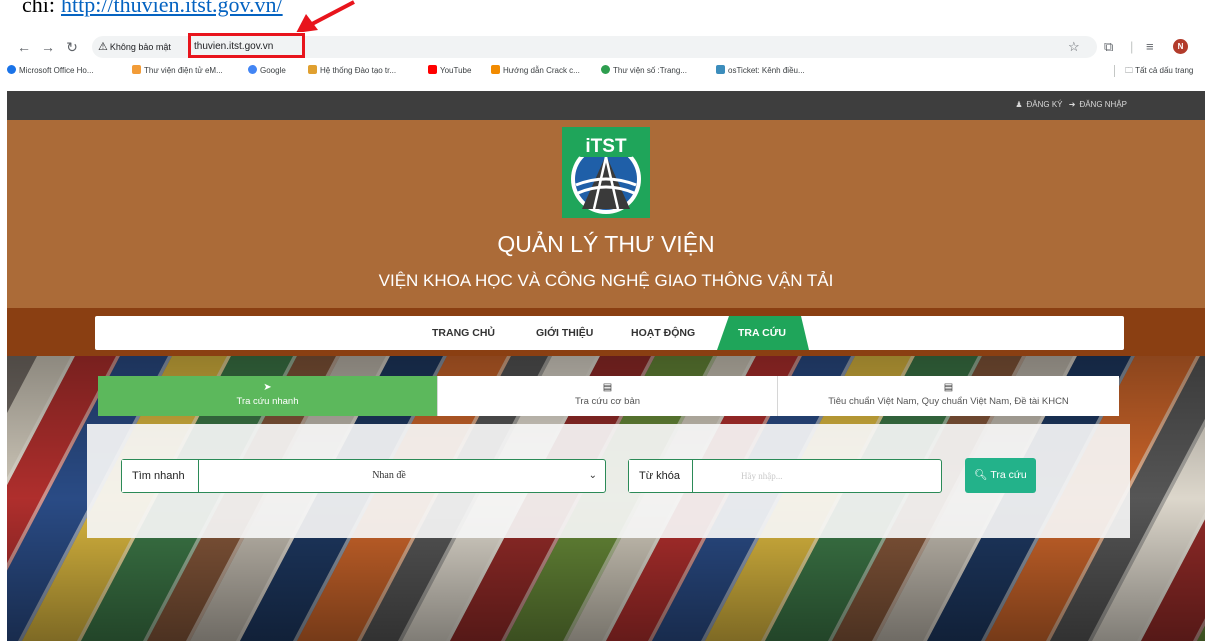 The height and width of the screenshot is (641, 1205). Describe the element at coordinates (103, 47) in the screenshot. I see `warning-triangle-icon: ⚠` at that location.